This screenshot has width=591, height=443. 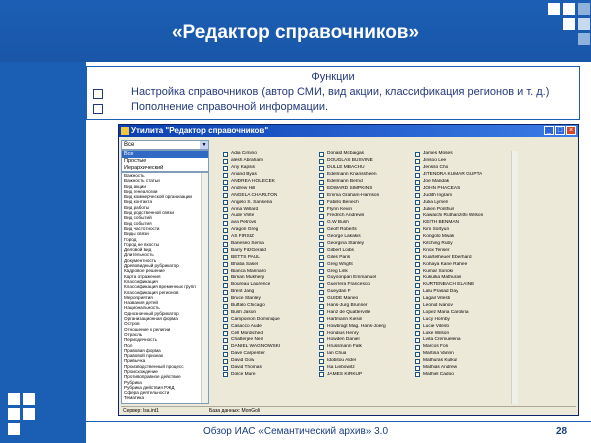 What do you see at coordinates (364, 175) in the screenshot?
I see `name-row: Edelmann Knanssheen` at bounding box center [364, 175].